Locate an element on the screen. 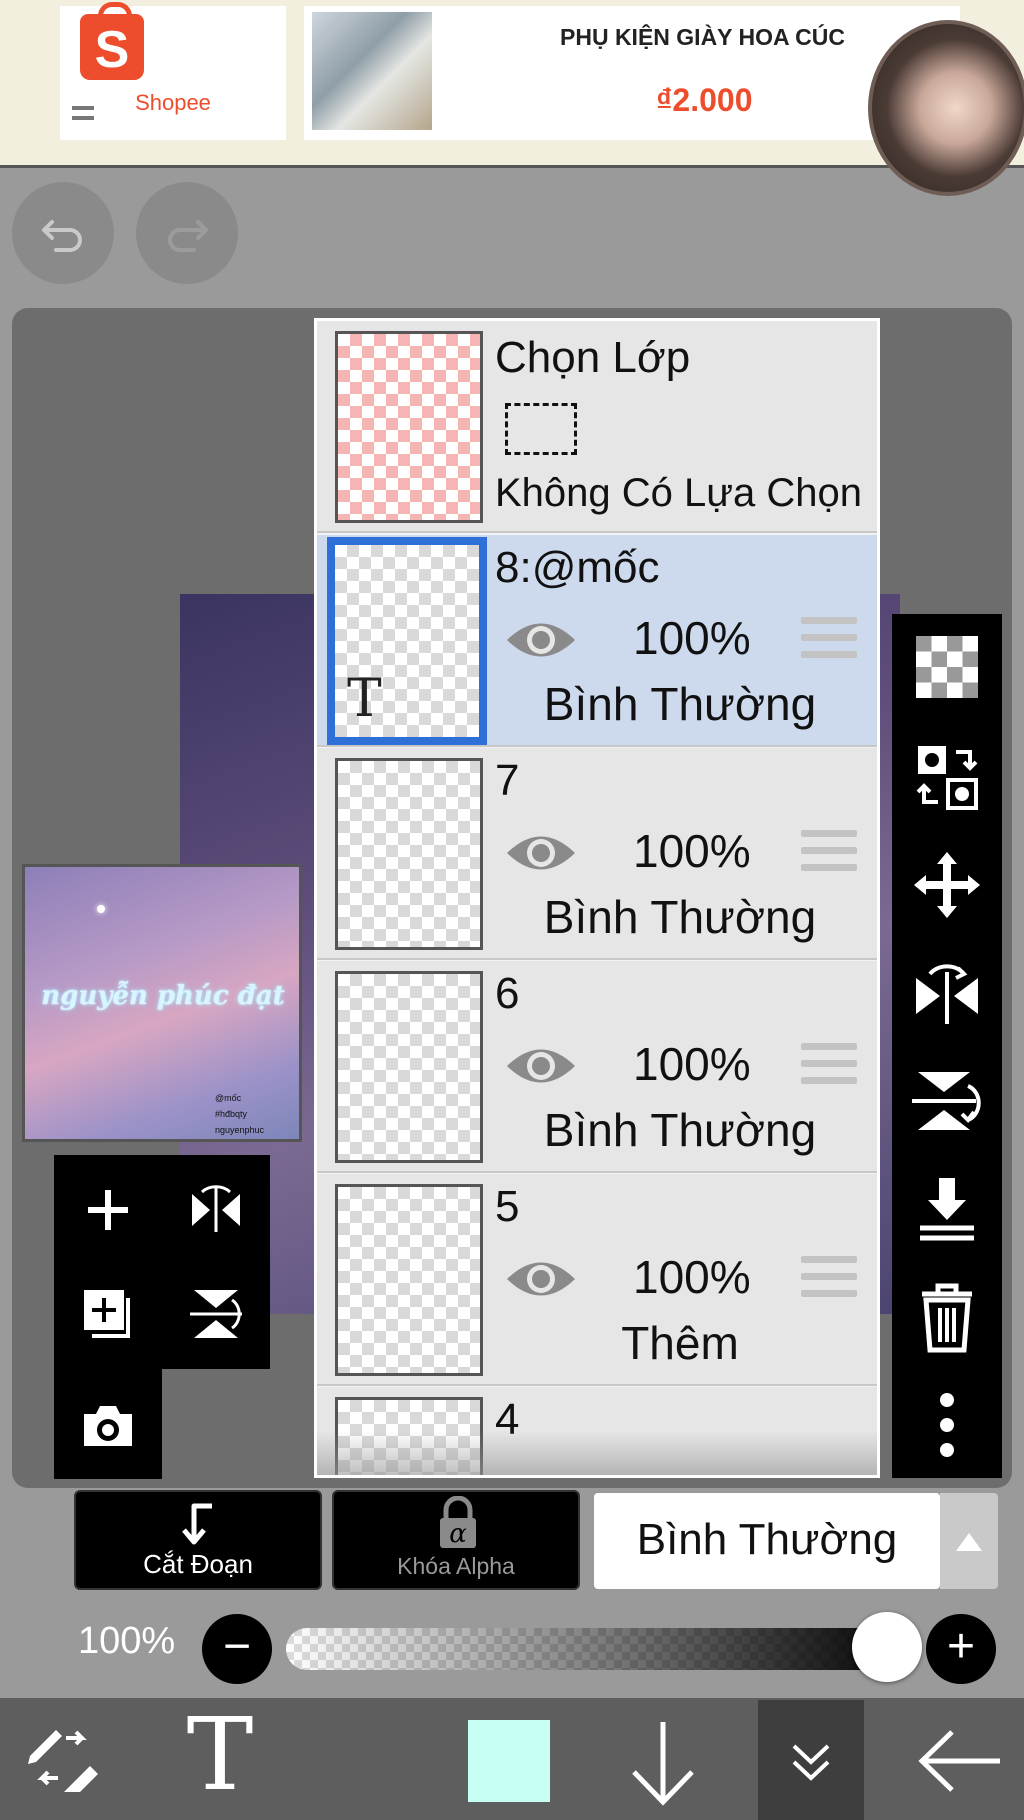 Image resolution: width=1024 pixels, height=1820 pixels. svg-text: α is located at coordinates (458, 1534).